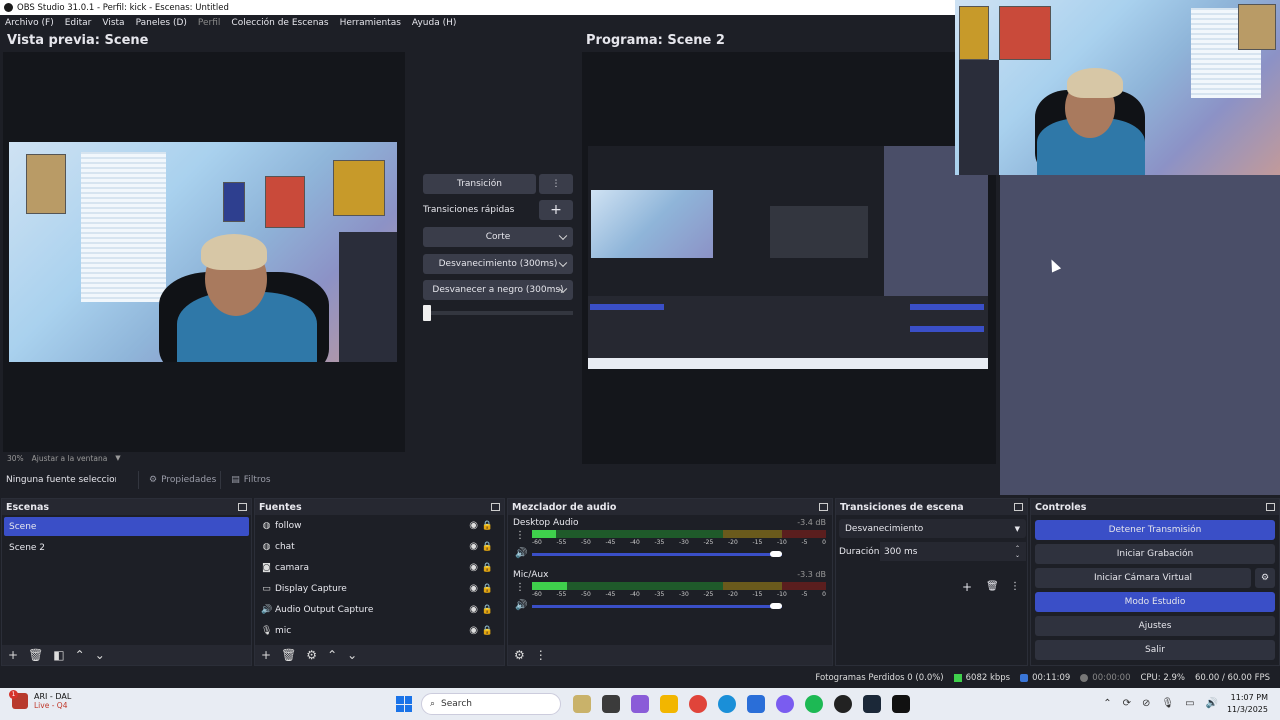 The width and height of the screenshot is (1280, 720). What do you see at coordinates (379, 588) in the screenshot?
I see `source-item-display-capture: ▭ Display Capture ◉ 🔒` at bounding box center [379, 588].